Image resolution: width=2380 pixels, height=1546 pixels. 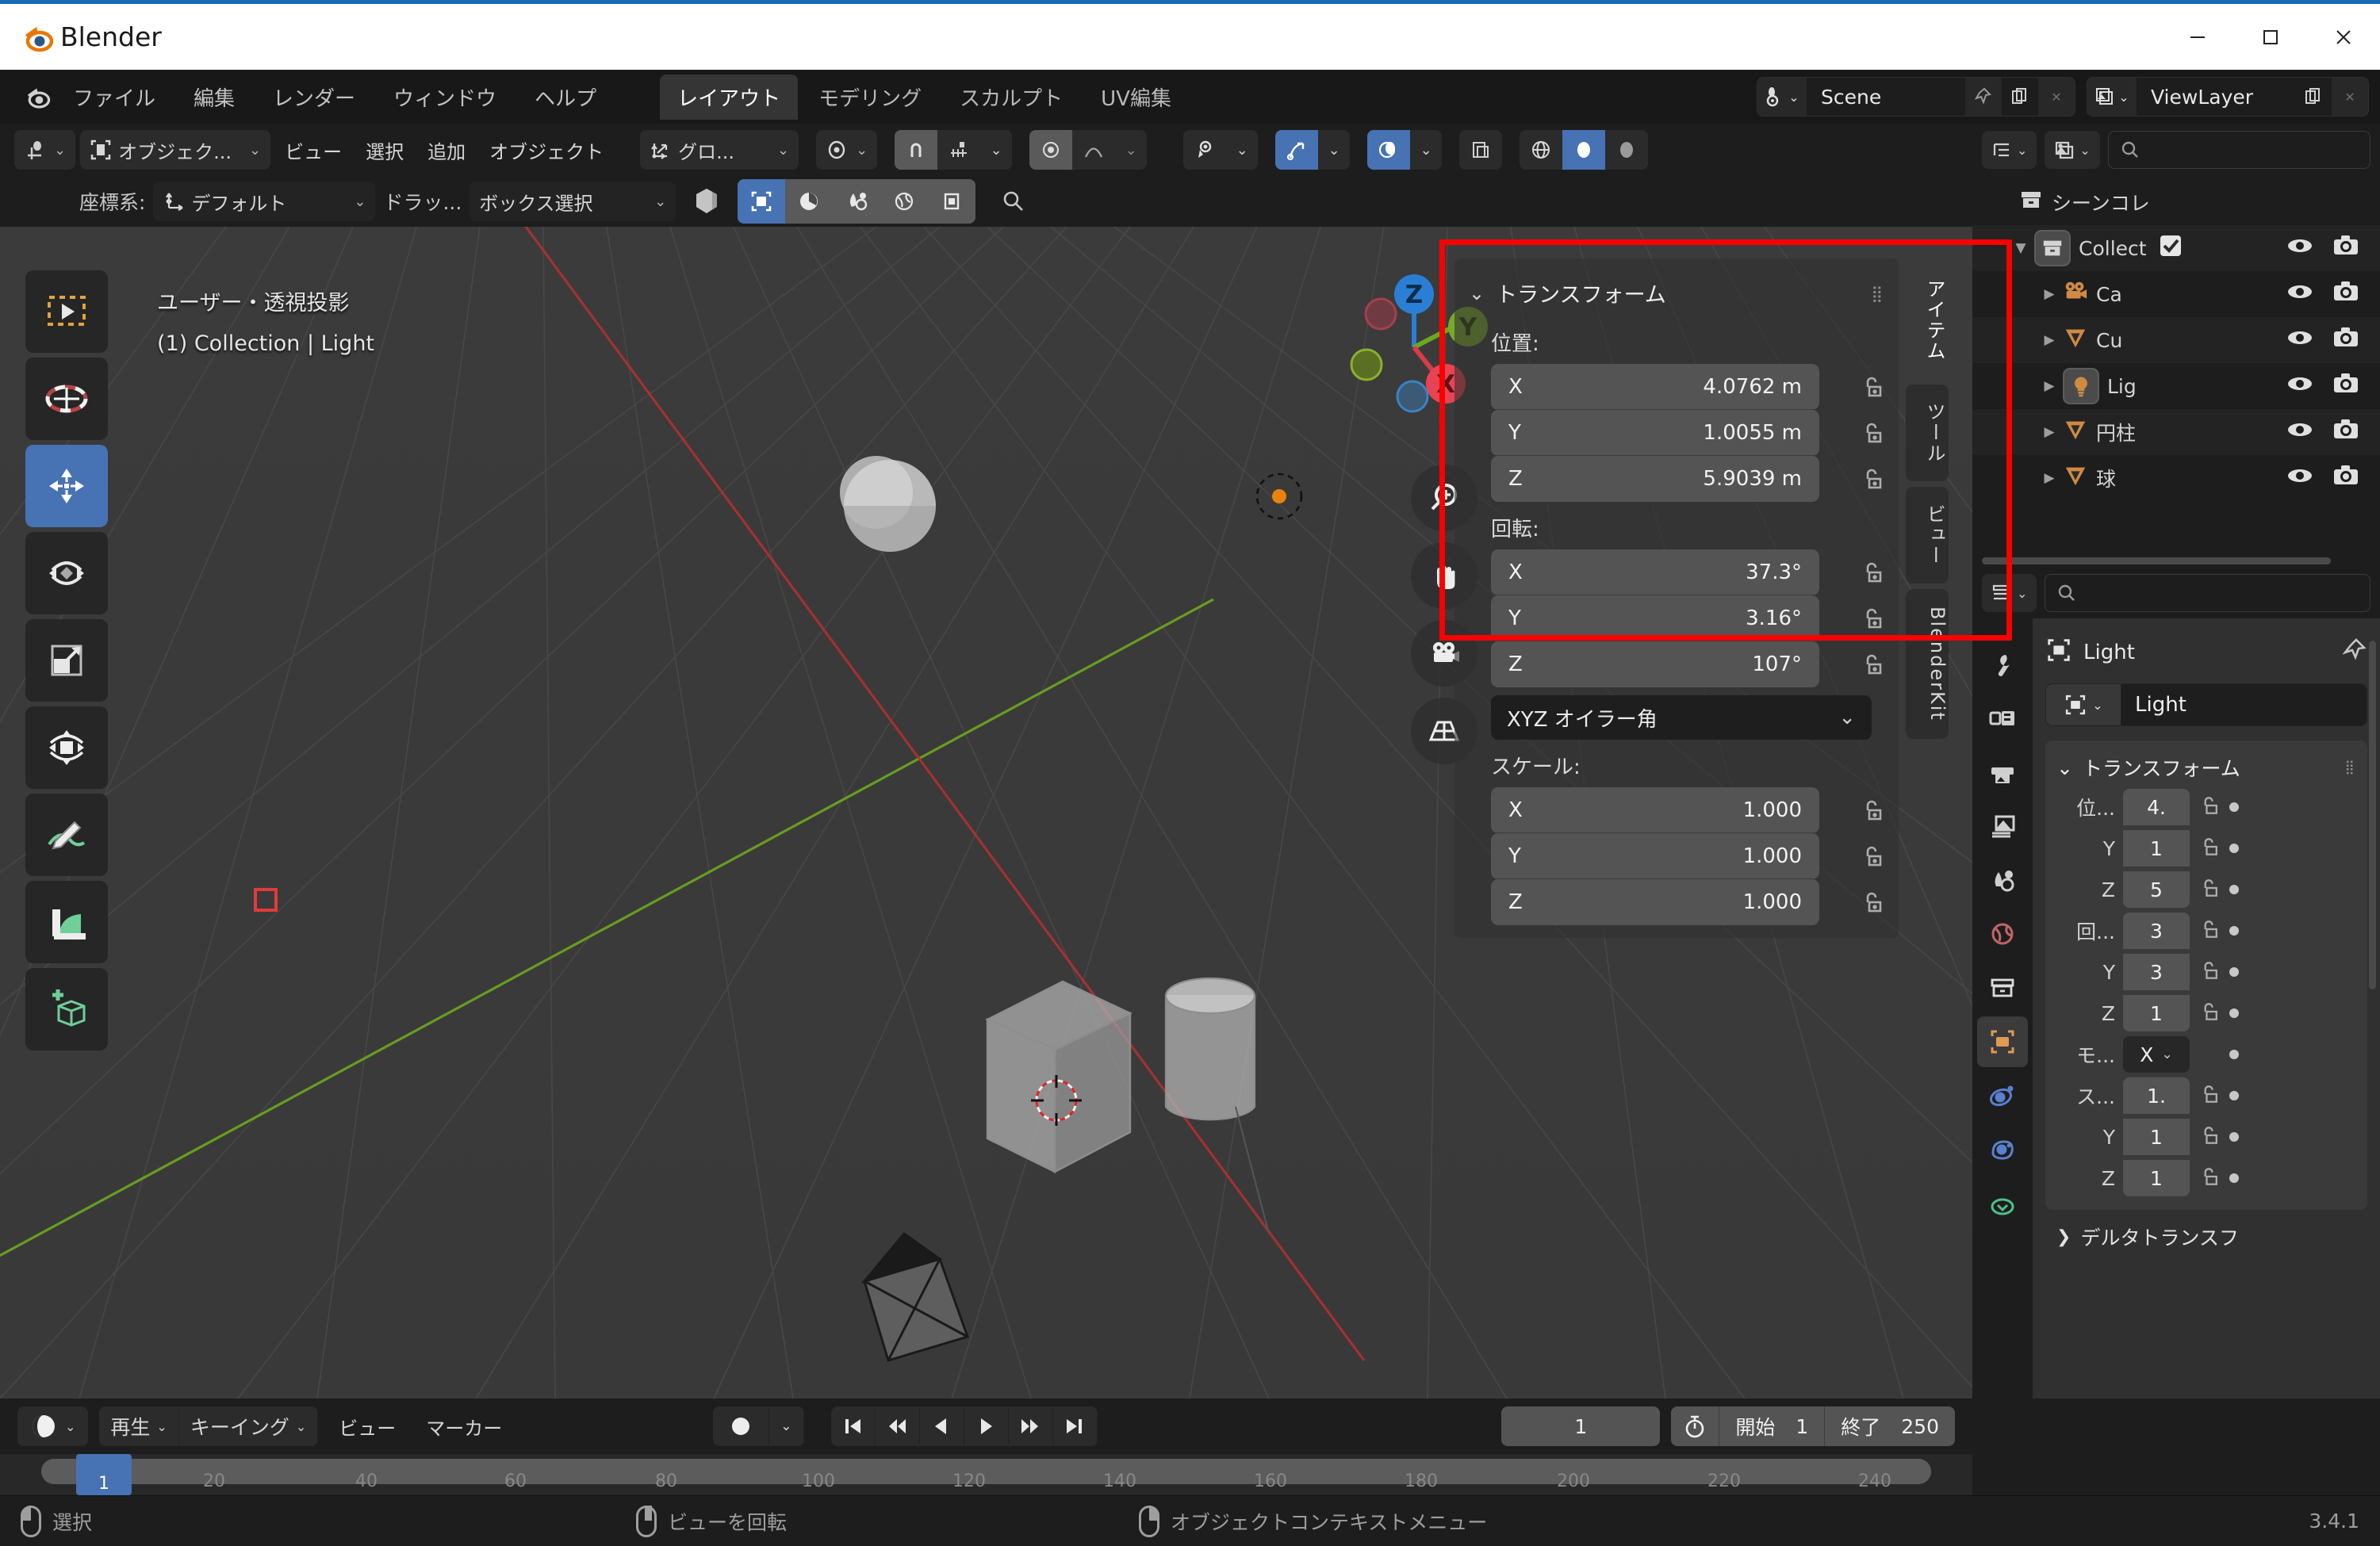 What do you see at coordinates (1872, 664) in the screenshot?
I see `rotation-z-lock-icon` at bounding box center [1872, 664].